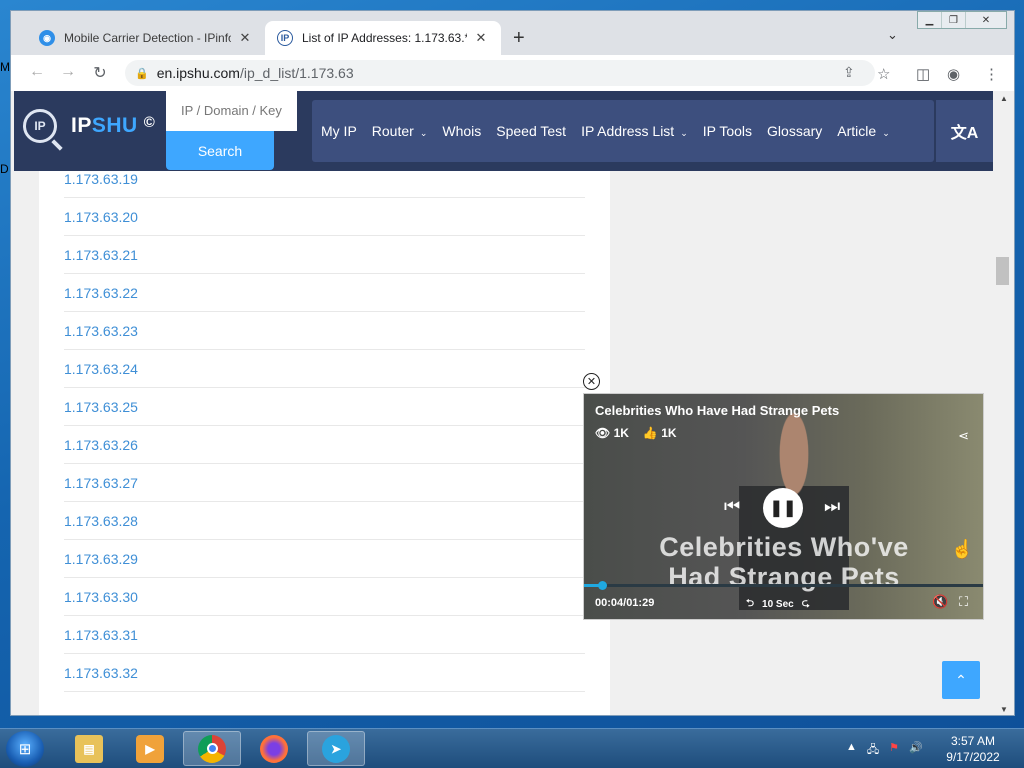 Image resolution: width=1024 pixels, height=768 pixels. Describe the element at coordinates (100, 73) in the screenshot. I see `reload-icon: ↻` at that location.